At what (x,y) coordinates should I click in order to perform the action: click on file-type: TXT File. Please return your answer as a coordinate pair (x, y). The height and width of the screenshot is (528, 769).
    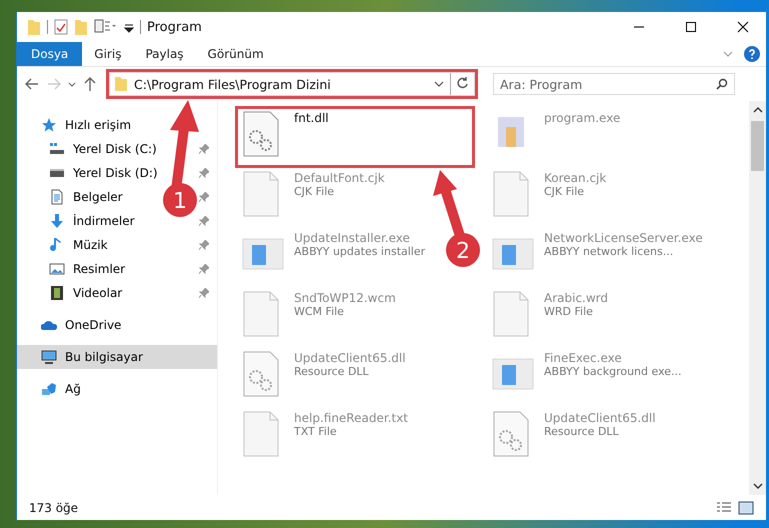
    Looking at the image, I should click on (316, 431).